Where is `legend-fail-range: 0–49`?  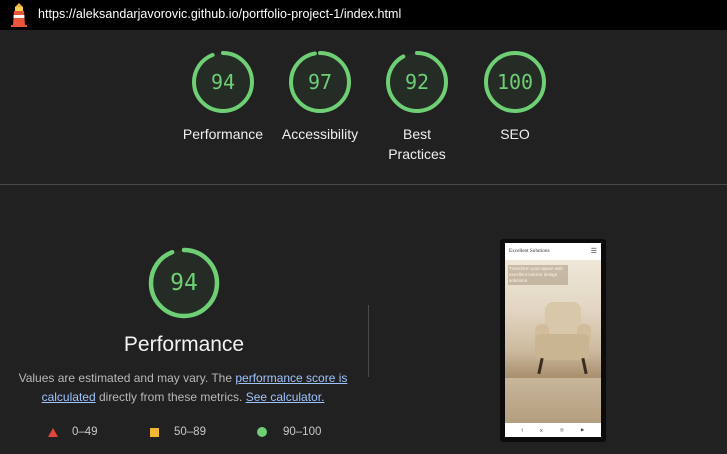
legend-fail-range: 0–49 is located at coordinates (85, 432).